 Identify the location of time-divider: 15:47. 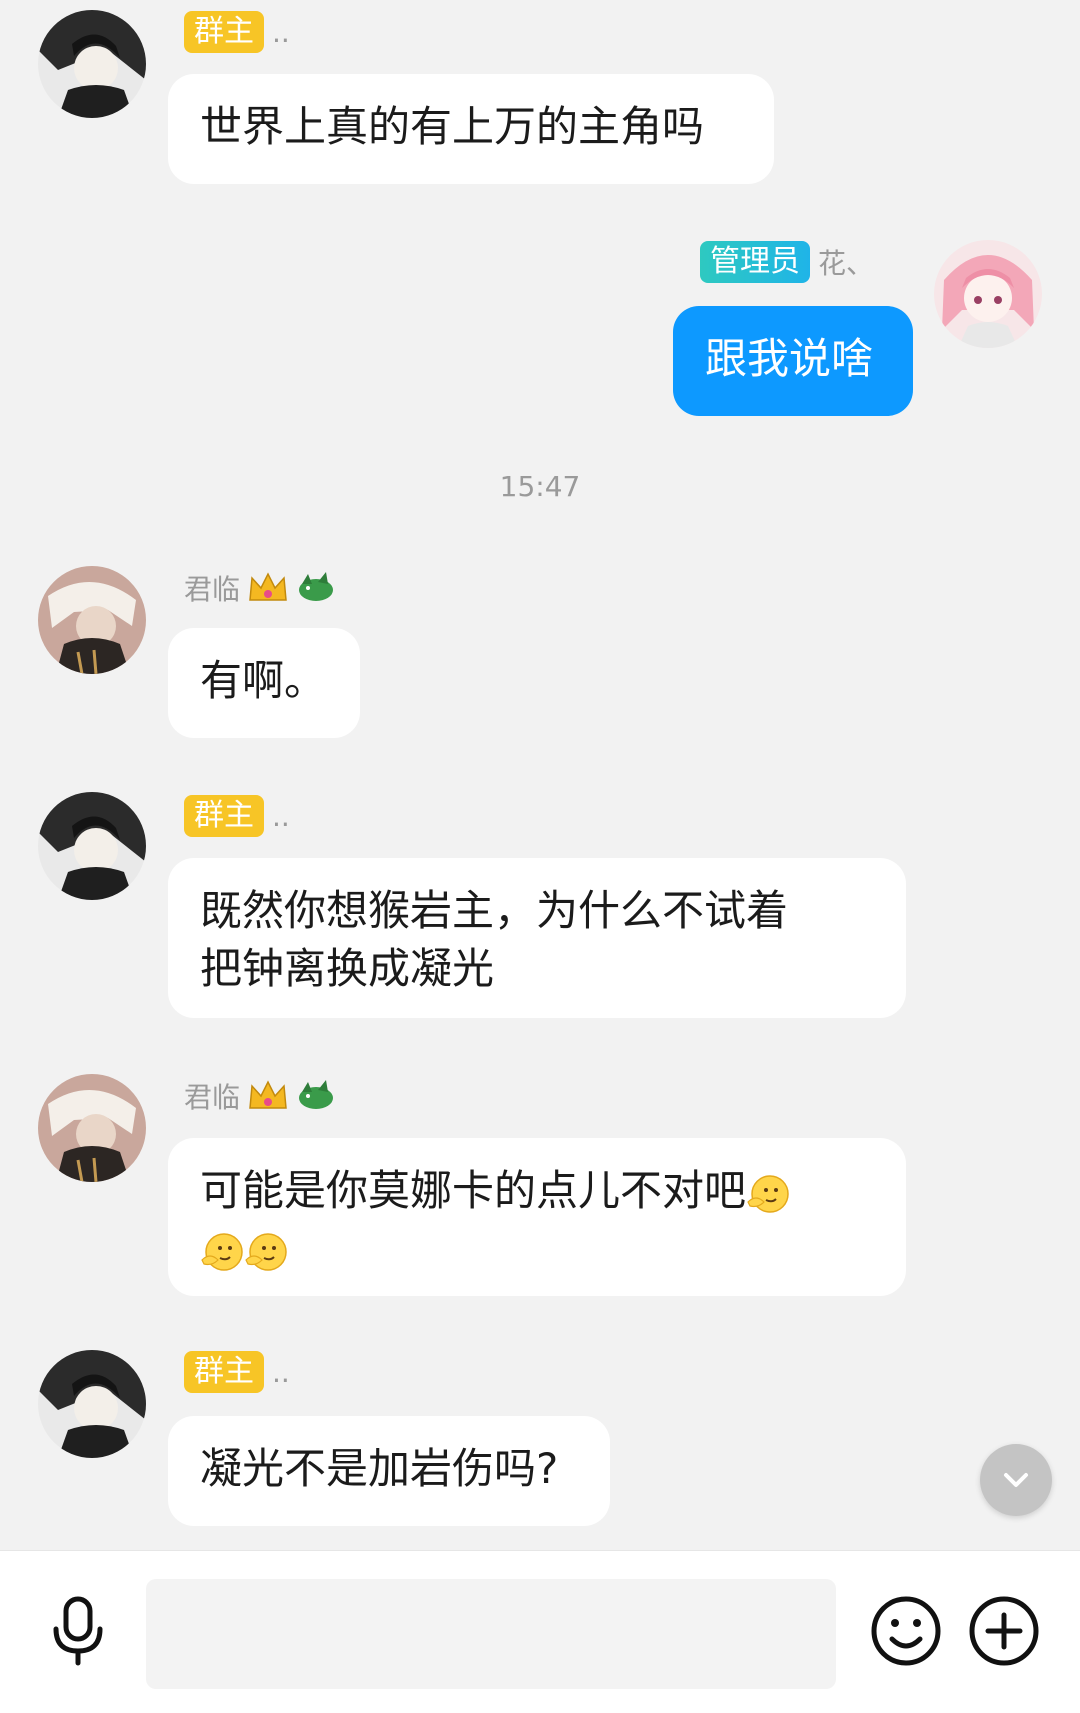
(540, 486).